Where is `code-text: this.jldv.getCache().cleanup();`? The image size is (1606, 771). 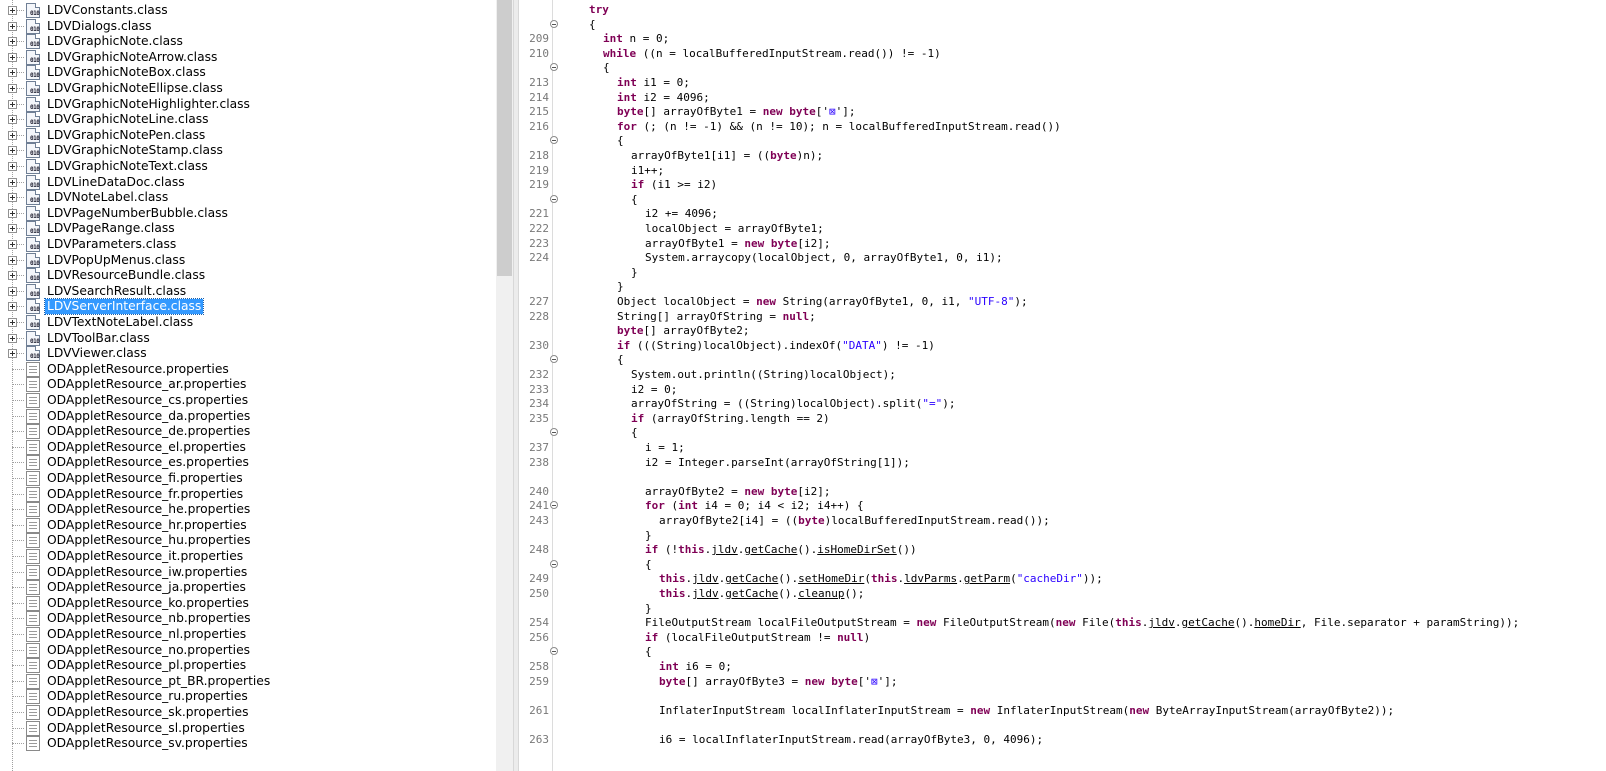 code-text: this.jldv.getCache().cleanup(); is located at coordinates (761, 593).